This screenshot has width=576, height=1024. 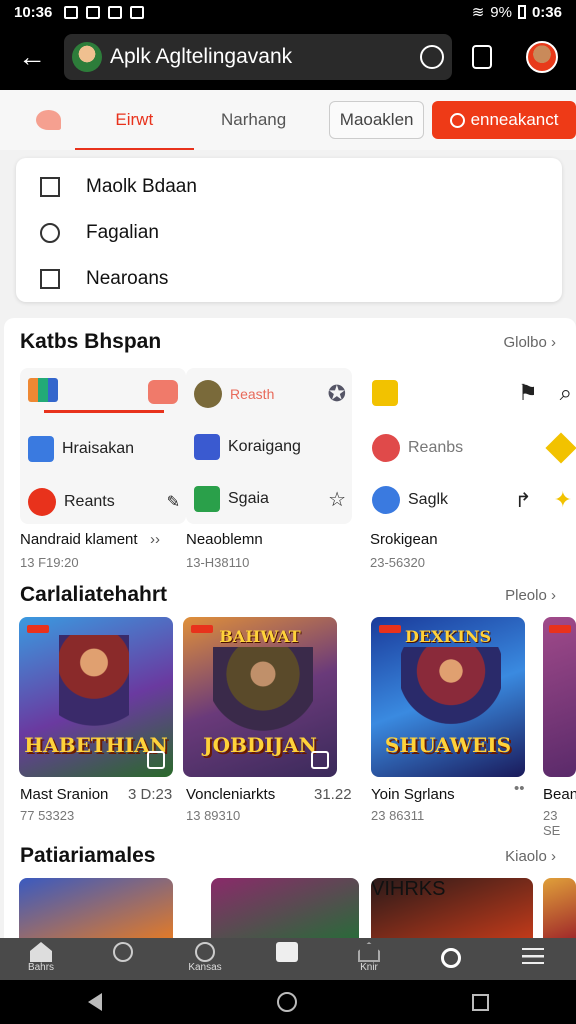 I want to click on tab-bar: Eirwt Narhang Maoaklen enneakanct, so click(x=288, y=120).